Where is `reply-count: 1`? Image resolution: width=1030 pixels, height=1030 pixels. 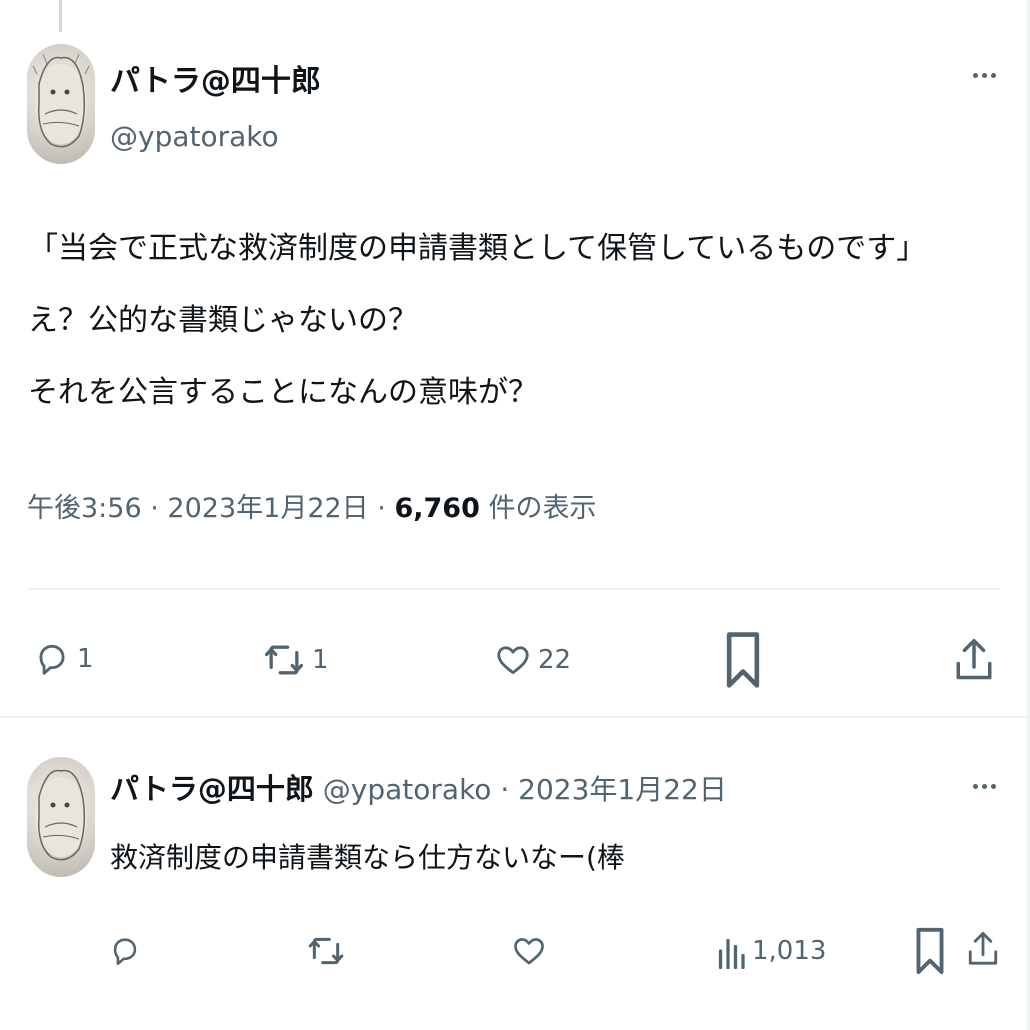 reply-count: 1 is located at coordinates (85, 659).